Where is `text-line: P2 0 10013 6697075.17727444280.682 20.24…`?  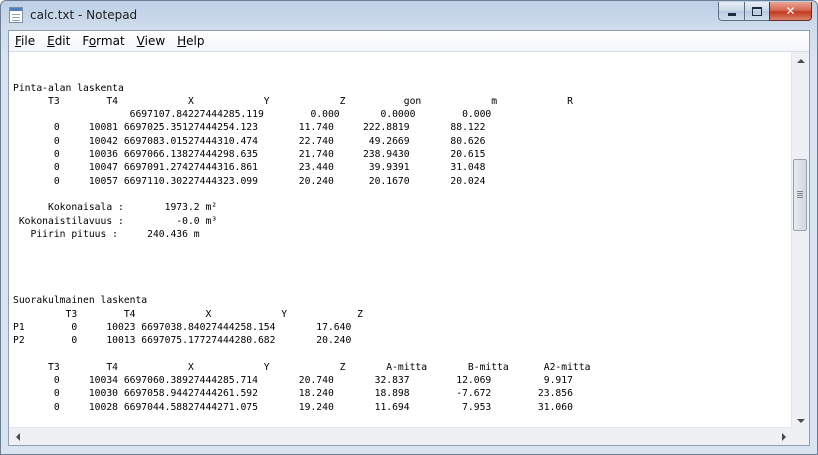 text-line: P2 0 10013 6697075.17727444280.682 20.24… is located at coordinates (182, 341).